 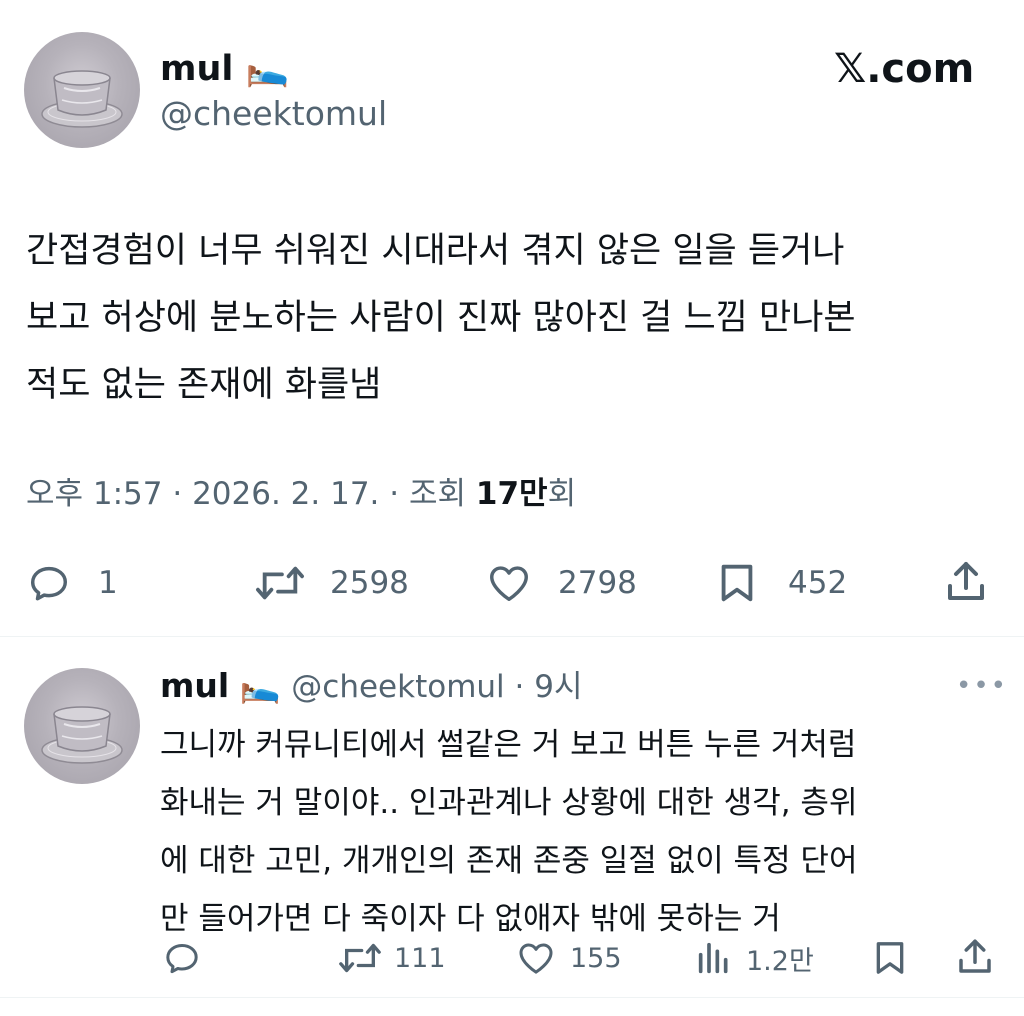 What do you see at coordinates (904, 69) in the screenshot?
I see `x-logo: 𝕏.com` at bounding box center [904, 69].